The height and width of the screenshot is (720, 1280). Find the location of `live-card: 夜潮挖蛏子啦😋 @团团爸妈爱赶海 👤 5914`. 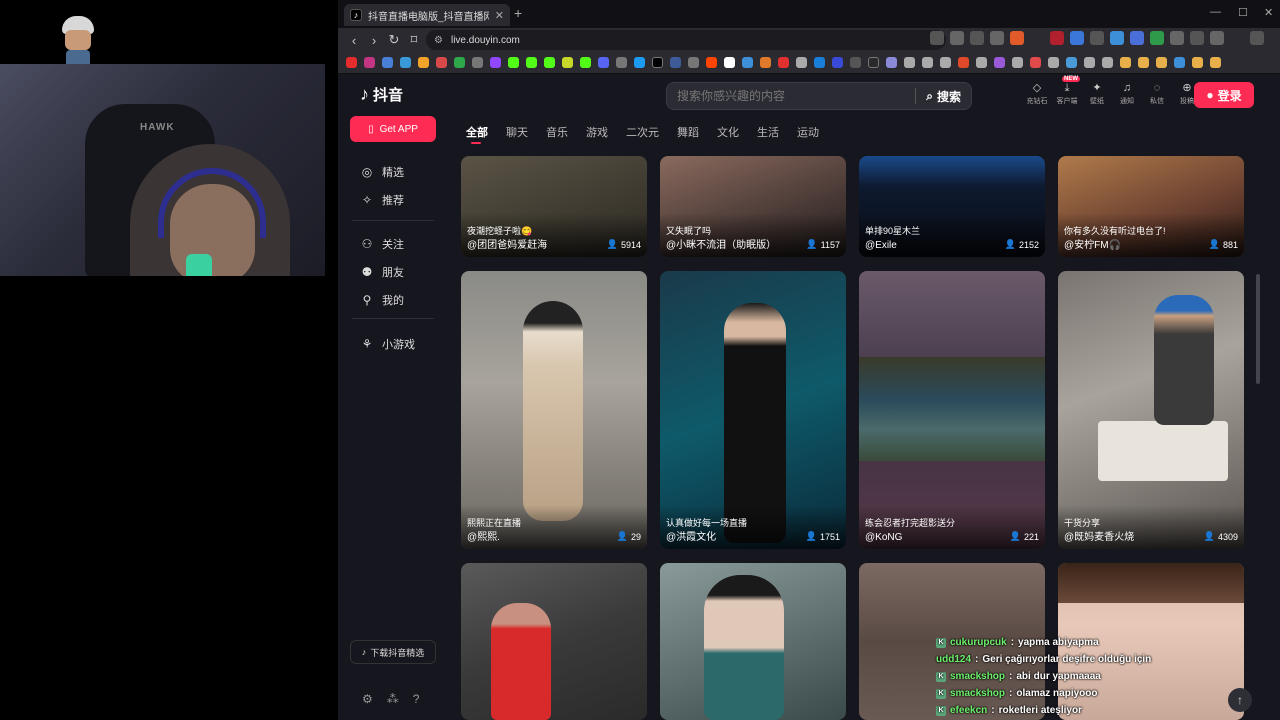

live-card: 夜潮挖蛏子啦😋 @团团爸妈爱赶海 👤 5914 is located at coordinates (554, 206).